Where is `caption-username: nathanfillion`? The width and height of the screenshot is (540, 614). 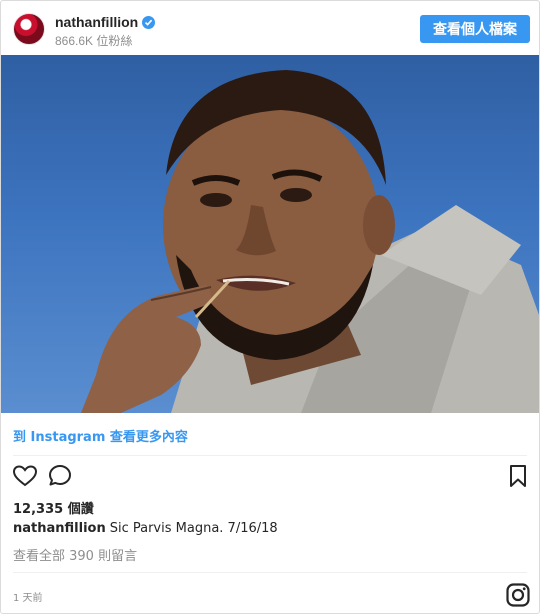 caption-username: nathanfillion is located at coordinates (59, 528).